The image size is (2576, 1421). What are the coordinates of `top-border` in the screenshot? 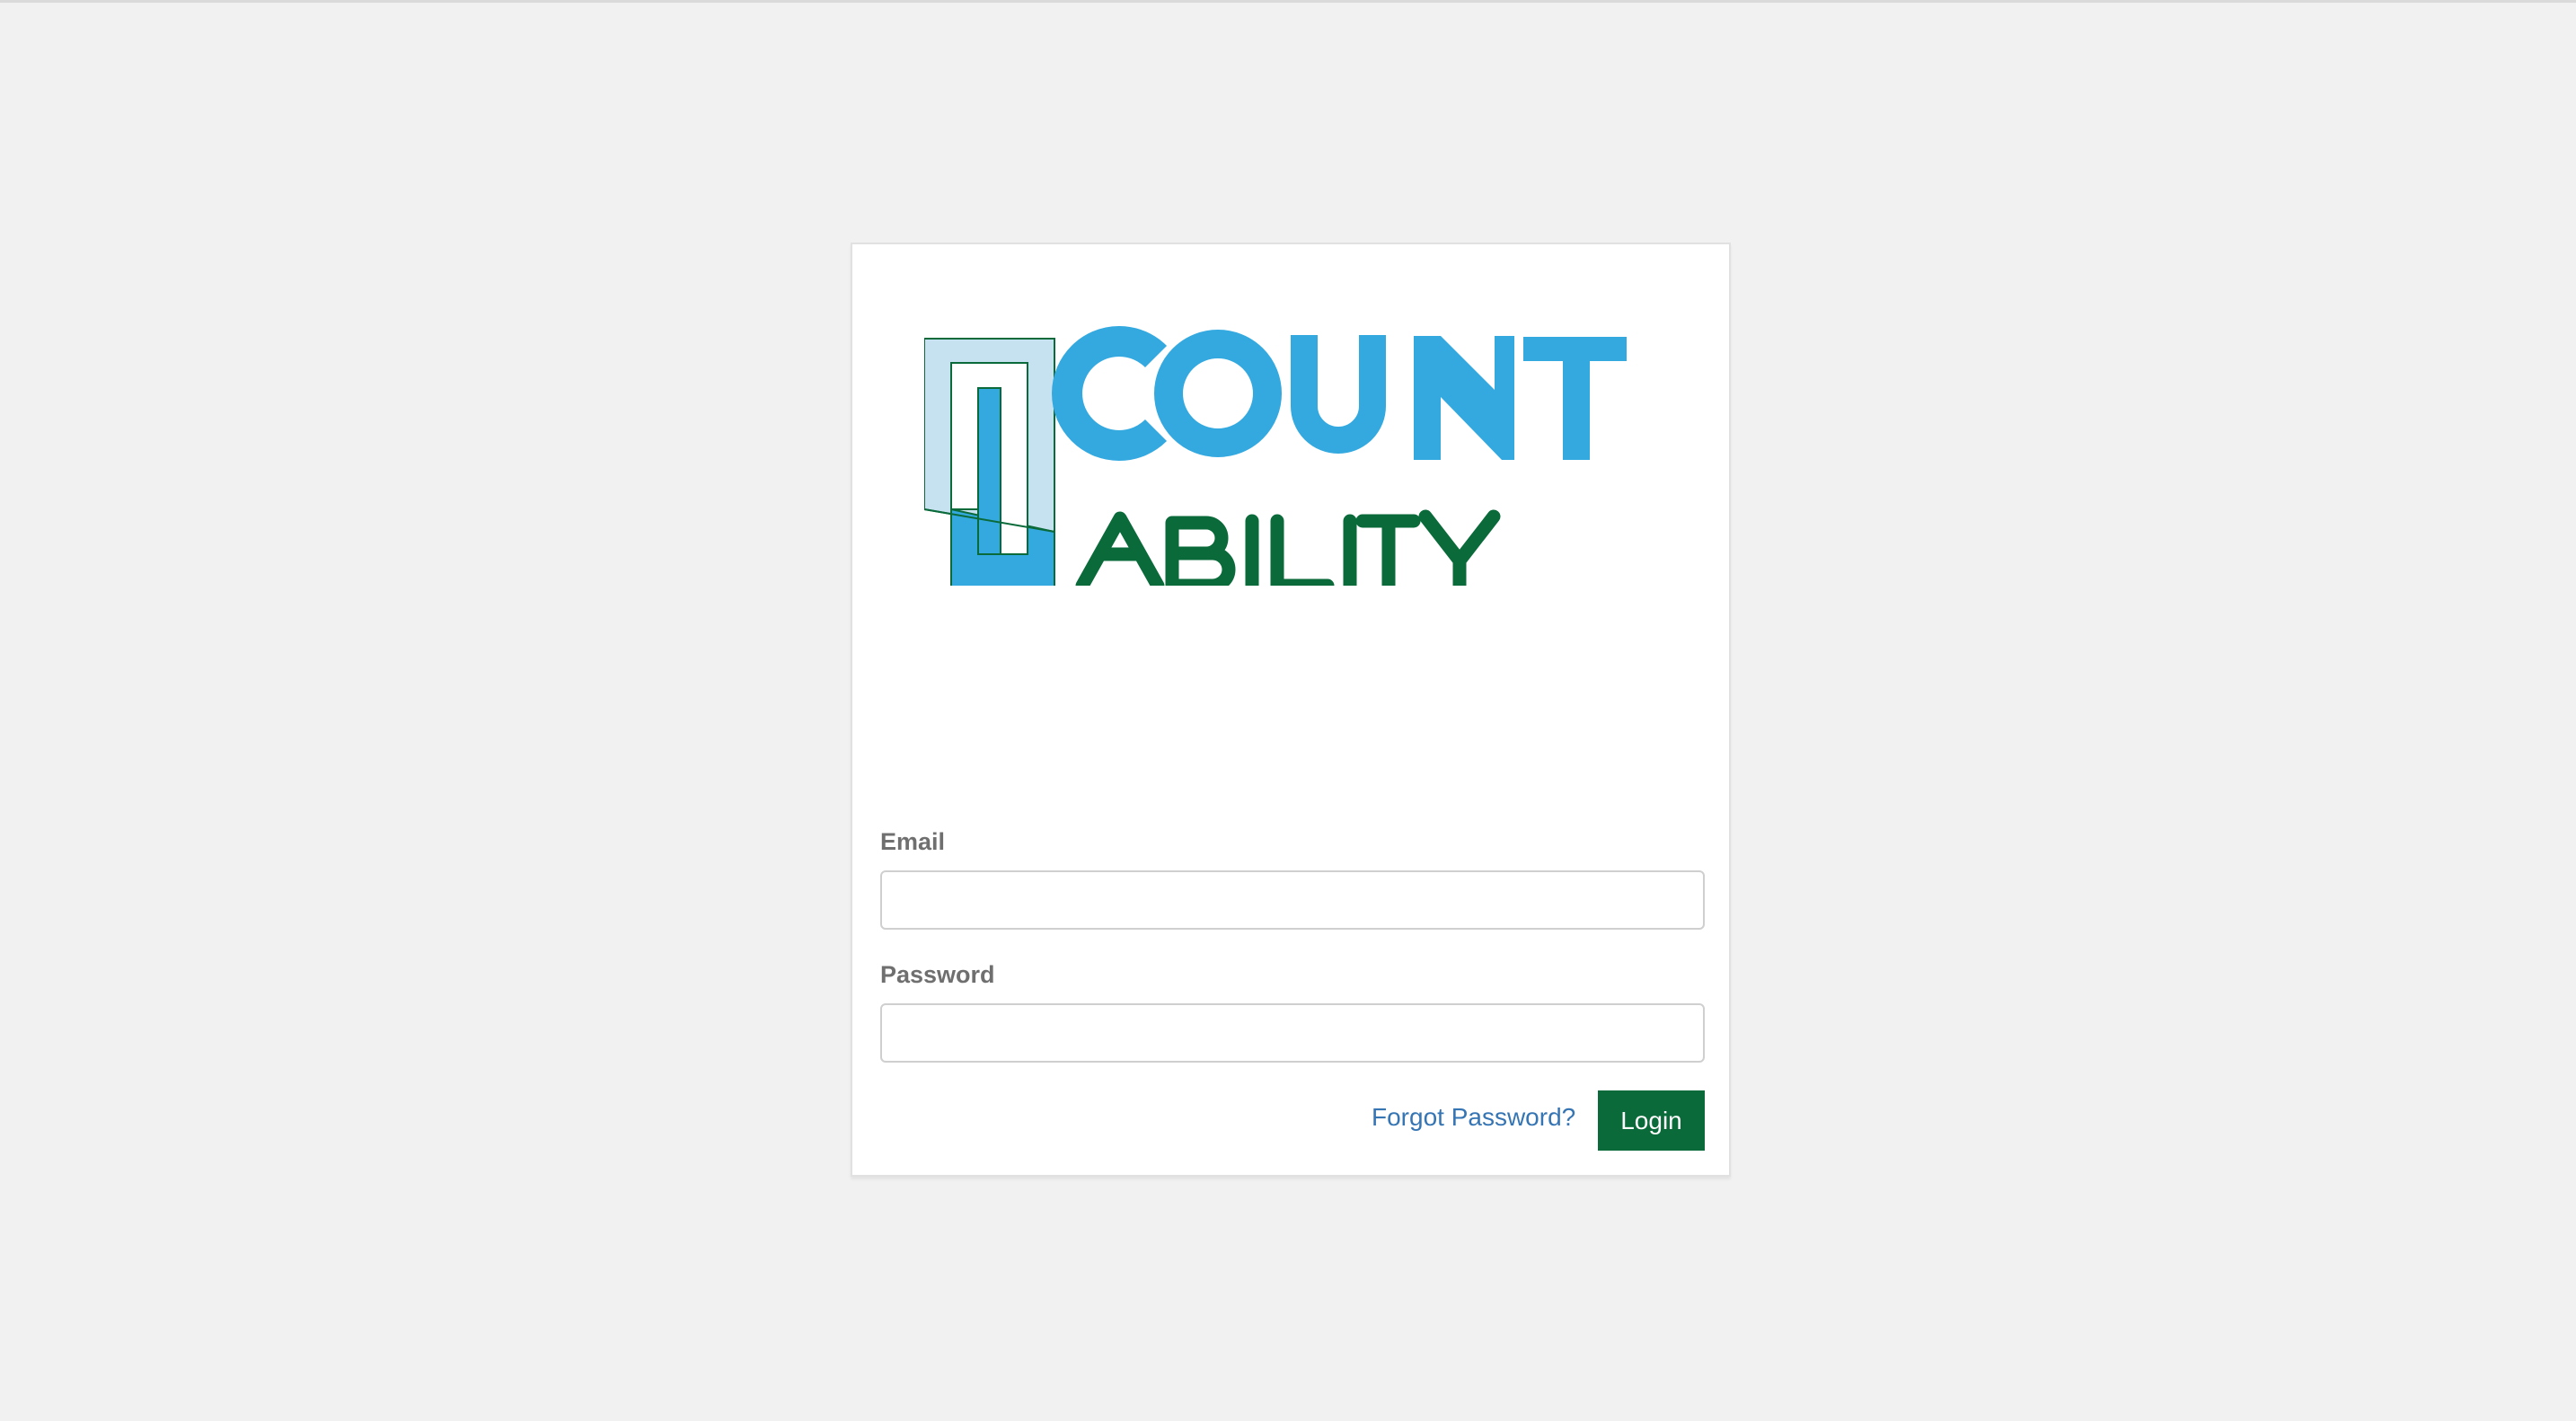 It's located at (1288, 1).